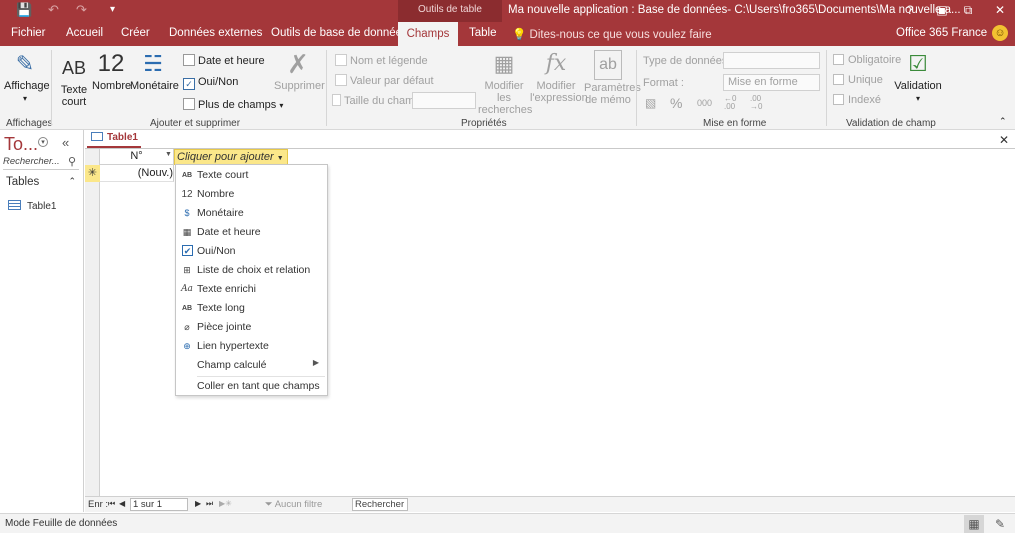 This screenshot has width=1015, height=533. Describe the element at coordinates (210, 83) in the screenshot. I see `oui-non-button: ✓ Oui/Non` at that location.